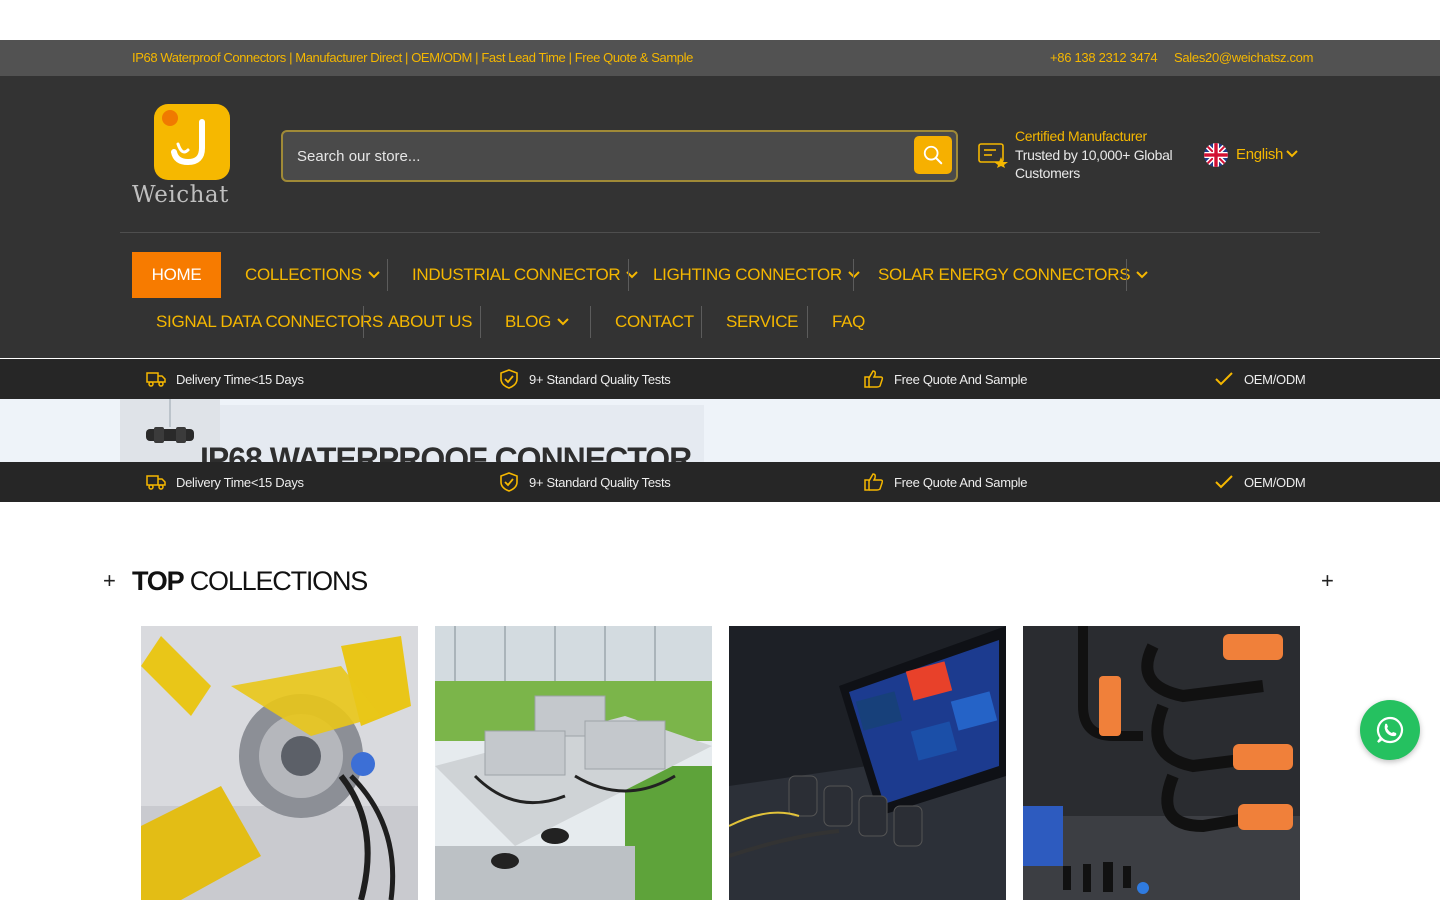 This screenshot has width=1440, height=900. I want to click on top-collections-header: + TOP COLLECTIONS +, so click(720, 582).